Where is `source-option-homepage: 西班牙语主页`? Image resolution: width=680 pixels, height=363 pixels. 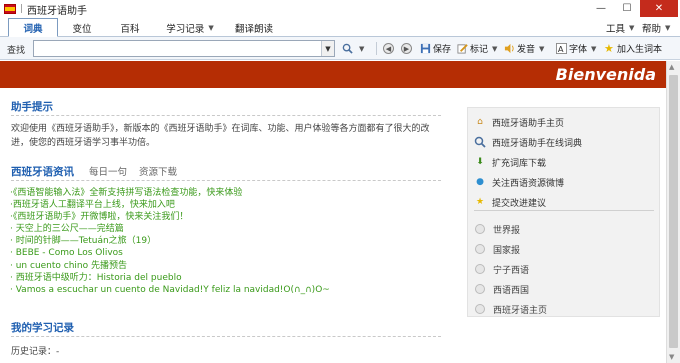
source-option-homepage: 西班牙语主页 is located at coordinates (511, 309).